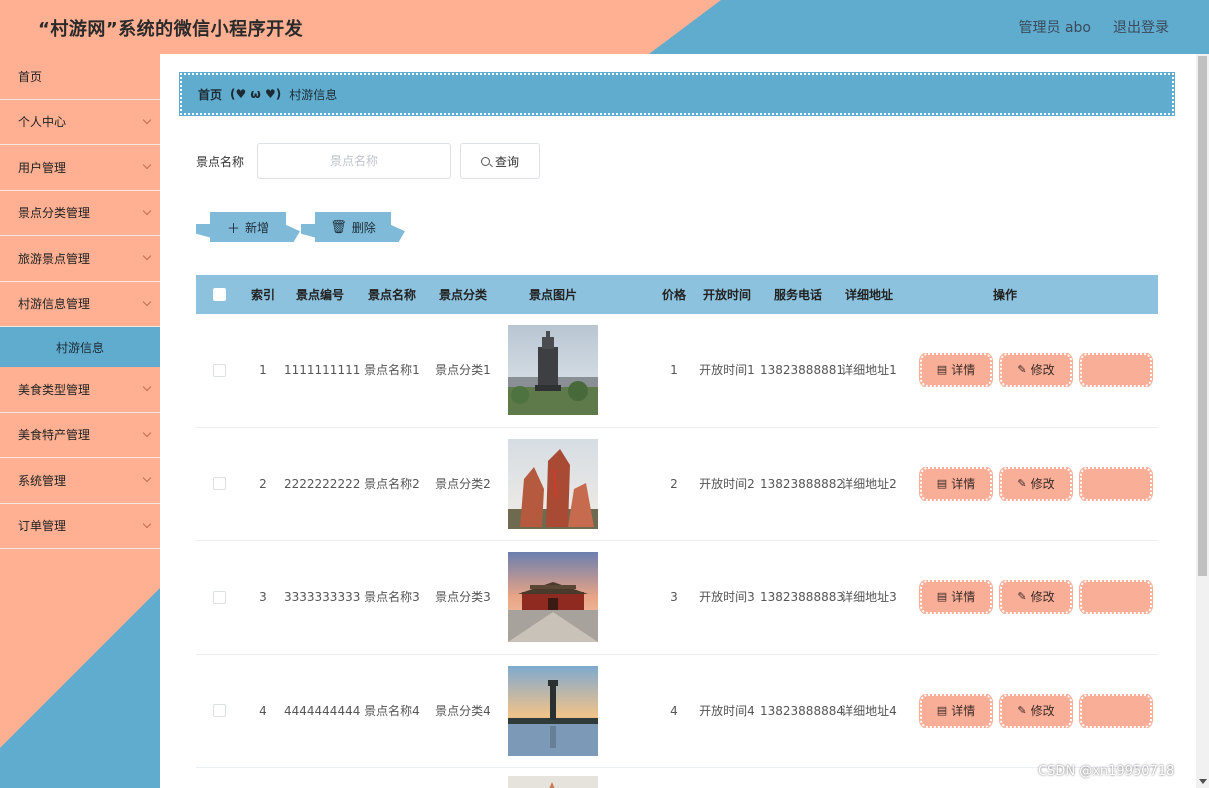 Image resolution: width=1209 pixels, height=788 pixels. Describe the element at coordinates (80, 526) in the screenshot. I see `sidebar-item-orders: 订单管理` at that location.